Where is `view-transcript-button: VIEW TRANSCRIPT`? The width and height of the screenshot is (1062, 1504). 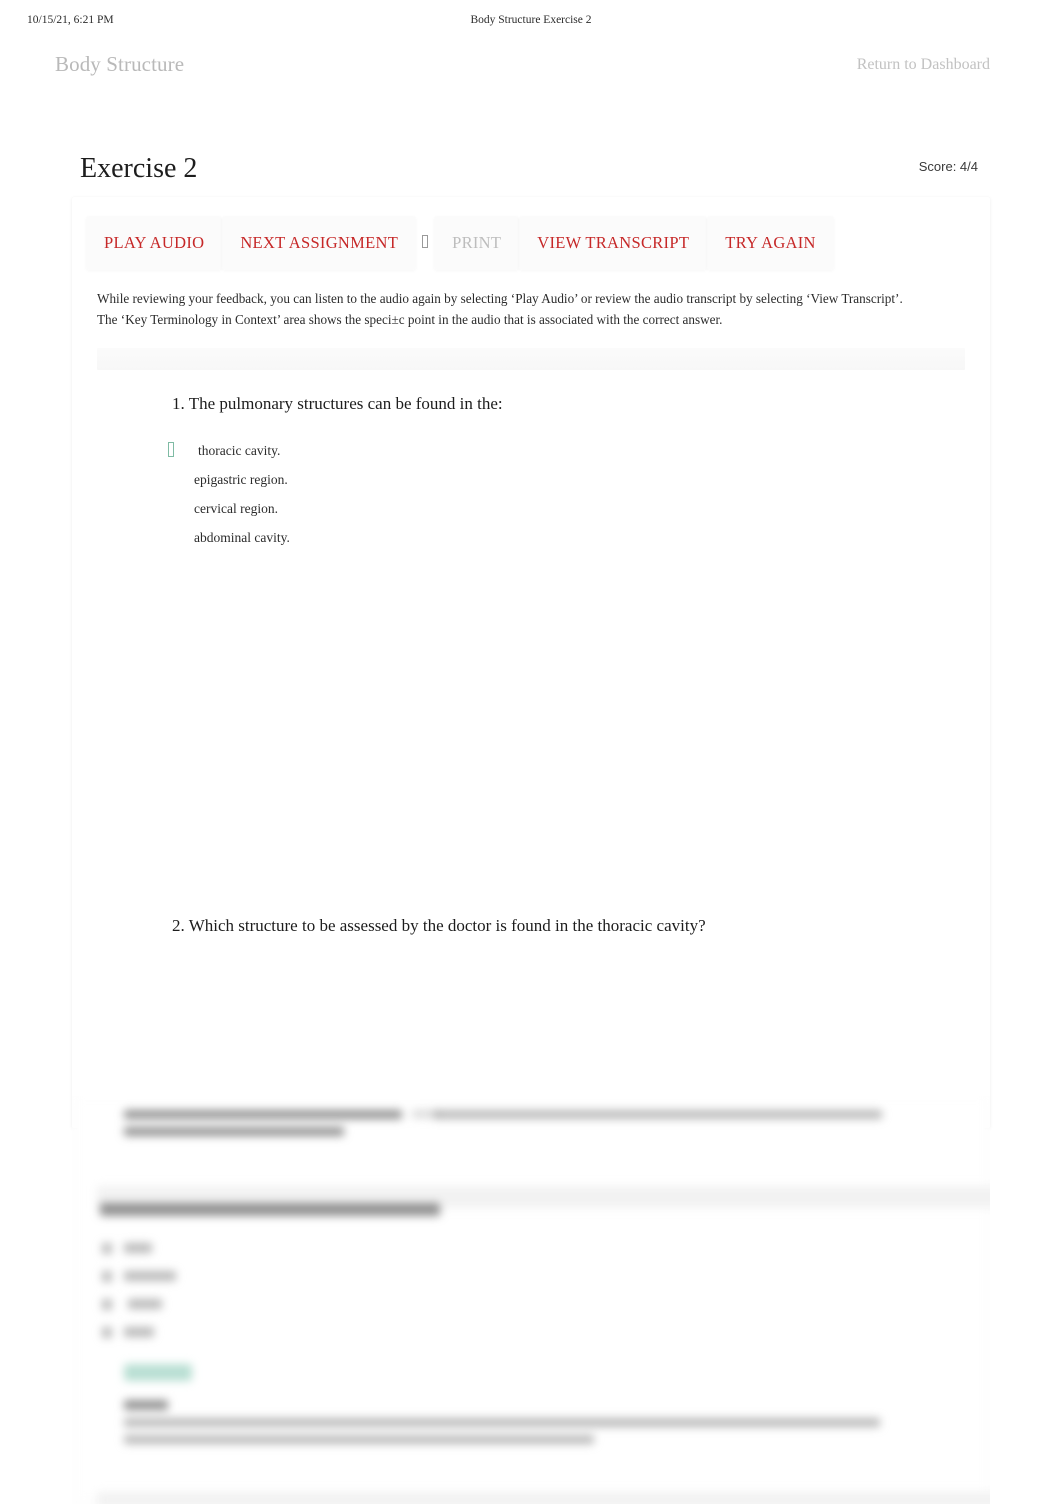 view-transcript-button: VIEW TRANSCRIPT is located at coordinates (613, 243).